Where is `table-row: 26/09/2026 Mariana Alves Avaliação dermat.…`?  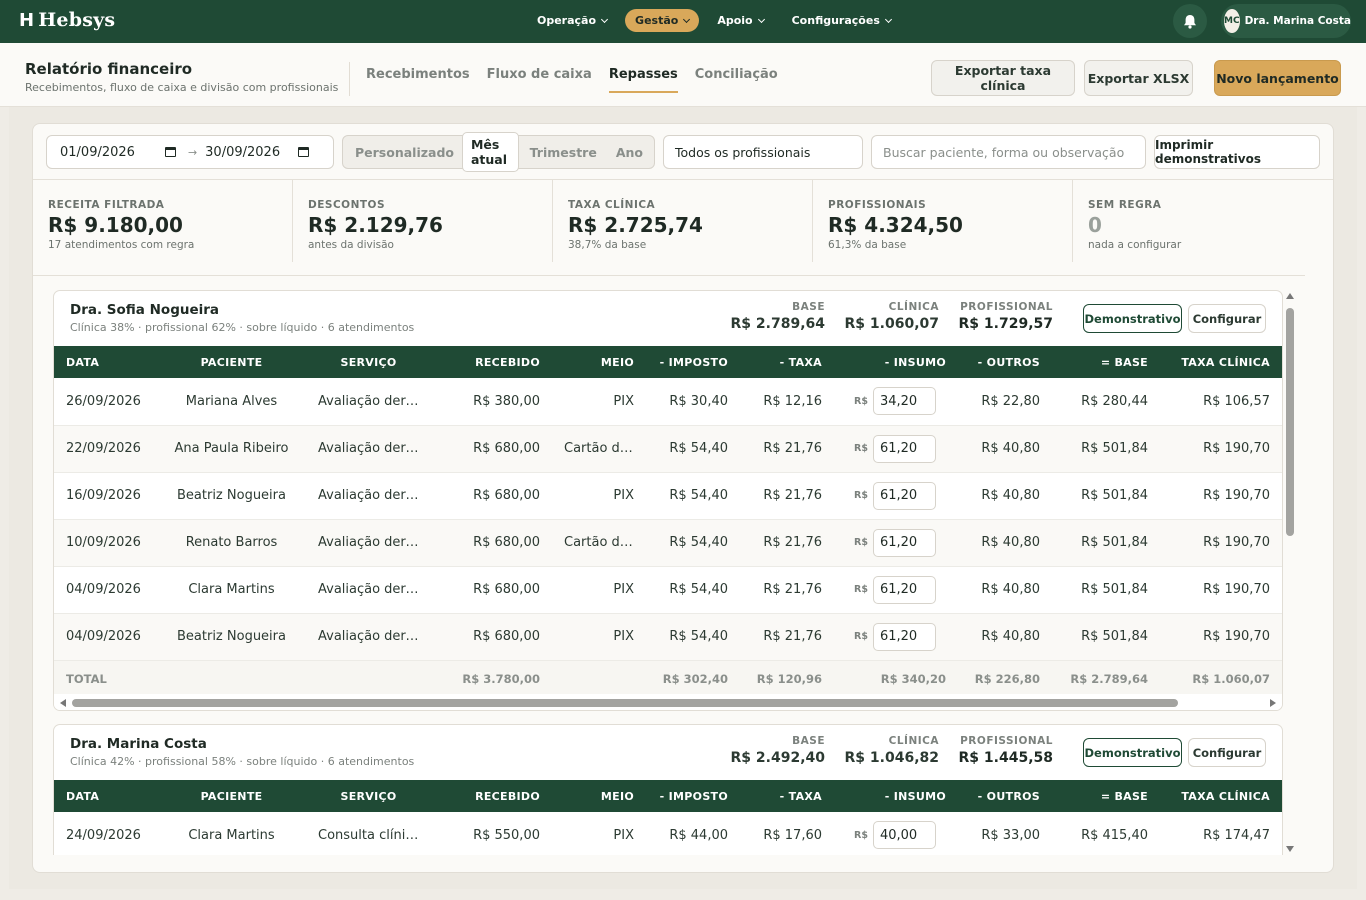 table-row: 26/09/2026 Mariana Alves Avaliação dermat.… is located at coordinates (668, 401).